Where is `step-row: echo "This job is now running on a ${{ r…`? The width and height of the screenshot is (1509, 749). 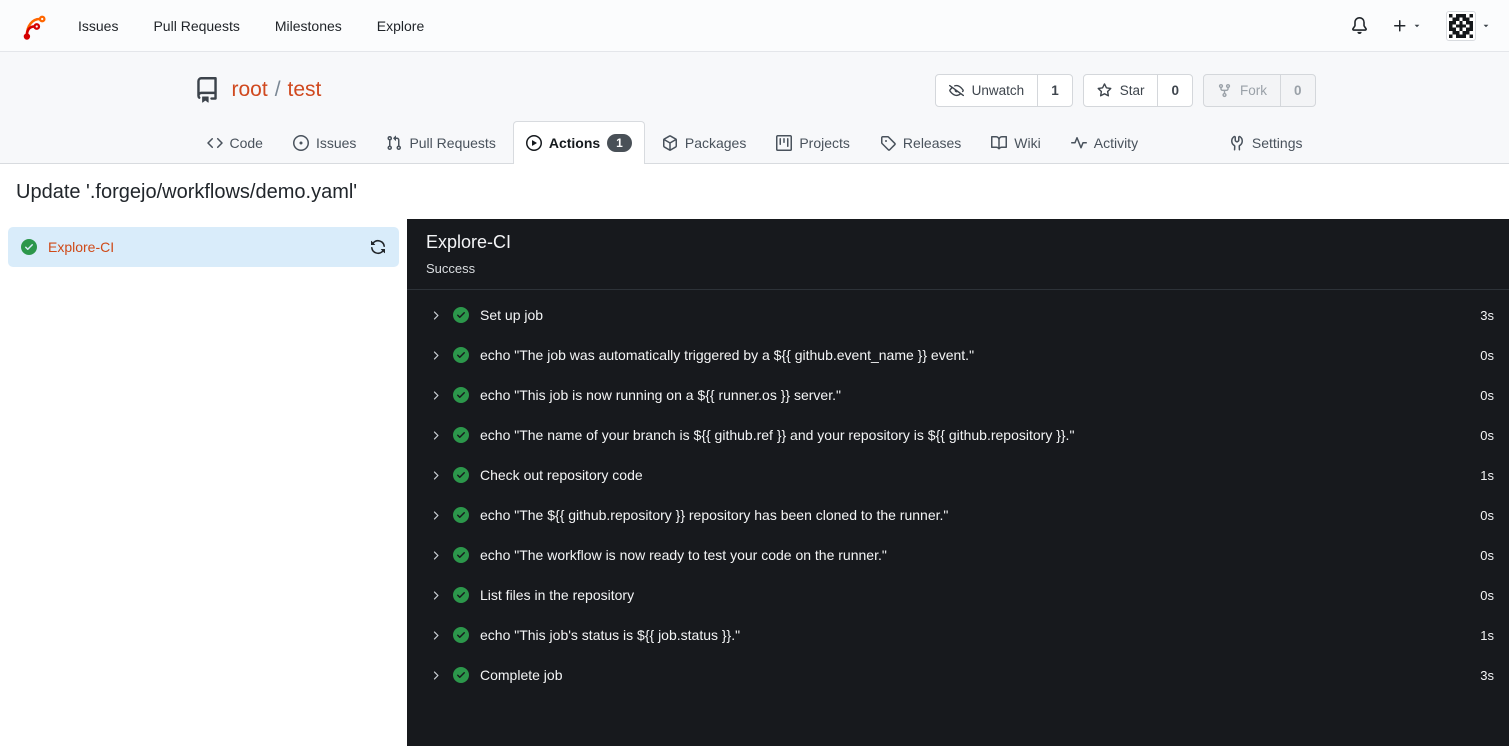
step-row: echo "This job is now running on a ${{ r… is located at coordinates (958, 395).